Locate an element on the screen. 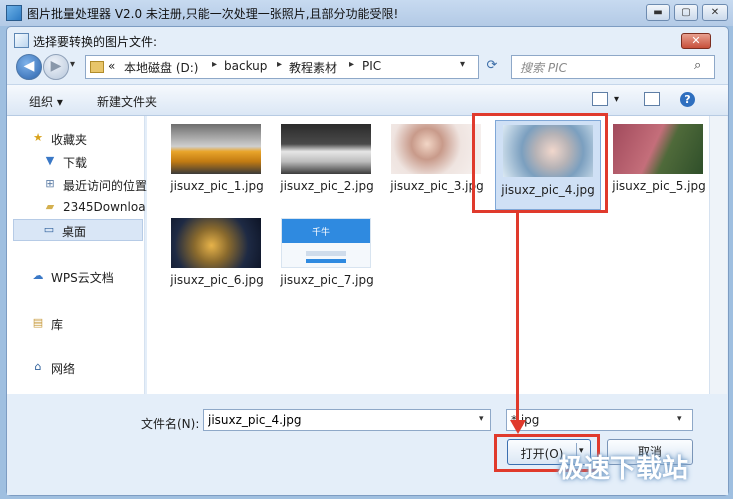  command-toolbar: 组织 ▾ 新建文件夹 ▾ ? is located at coordinates (367, 100).